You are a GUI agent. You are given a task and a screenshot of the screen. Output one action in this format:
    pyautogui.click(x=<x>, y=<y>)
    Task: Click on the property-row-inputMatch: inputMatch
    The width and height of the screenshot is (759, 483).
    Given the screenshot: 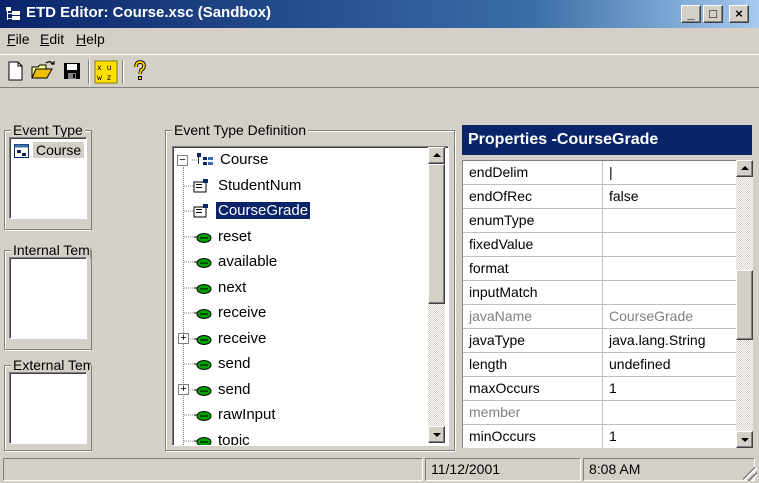 What is the action you would take?
    pyautogui.click(x=599, y=293)
    